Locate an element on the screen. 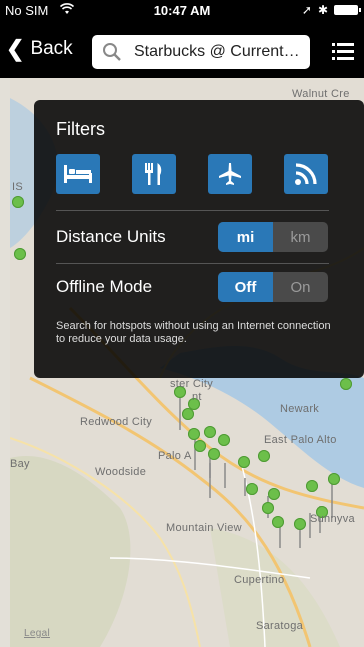  map-label-is: IS is located at coordinates (17, 187).